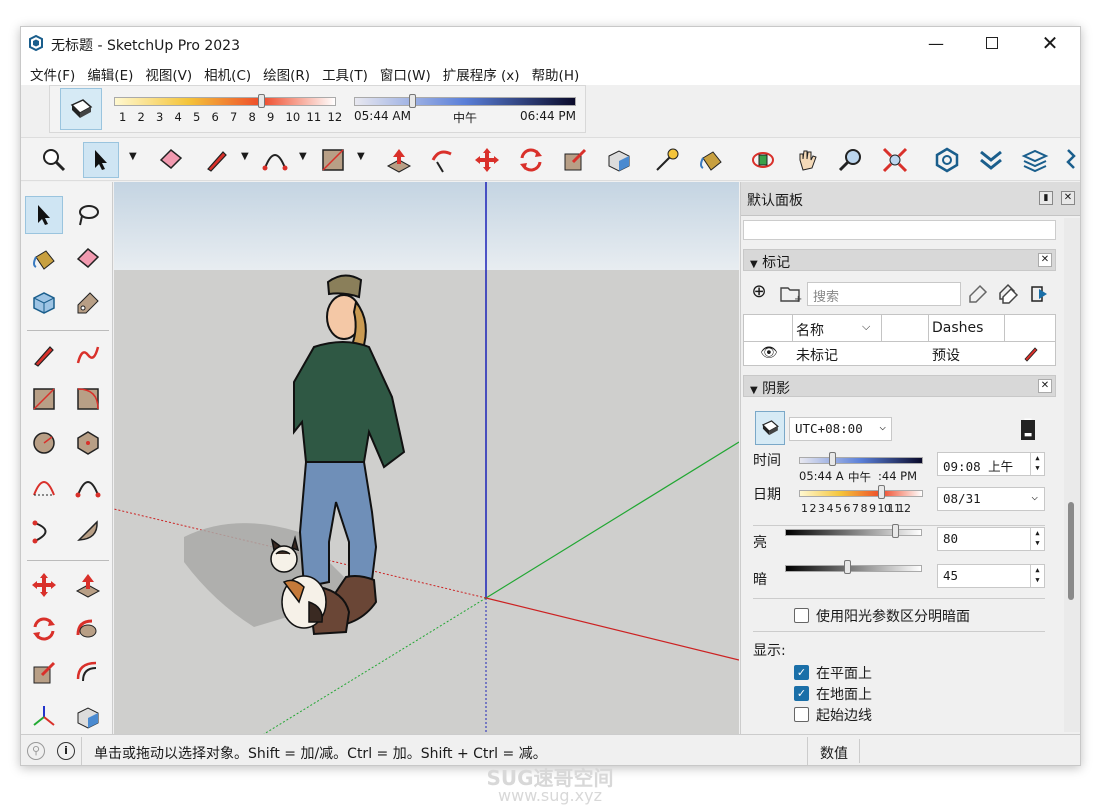 Image resolution: width=1100 pixels, height=811 pixels. What do you see at coordinates (481, 72) in the screenshot?
I see `menu-extensions: 扩展程序 (x)` at bounding box center [481, 72].